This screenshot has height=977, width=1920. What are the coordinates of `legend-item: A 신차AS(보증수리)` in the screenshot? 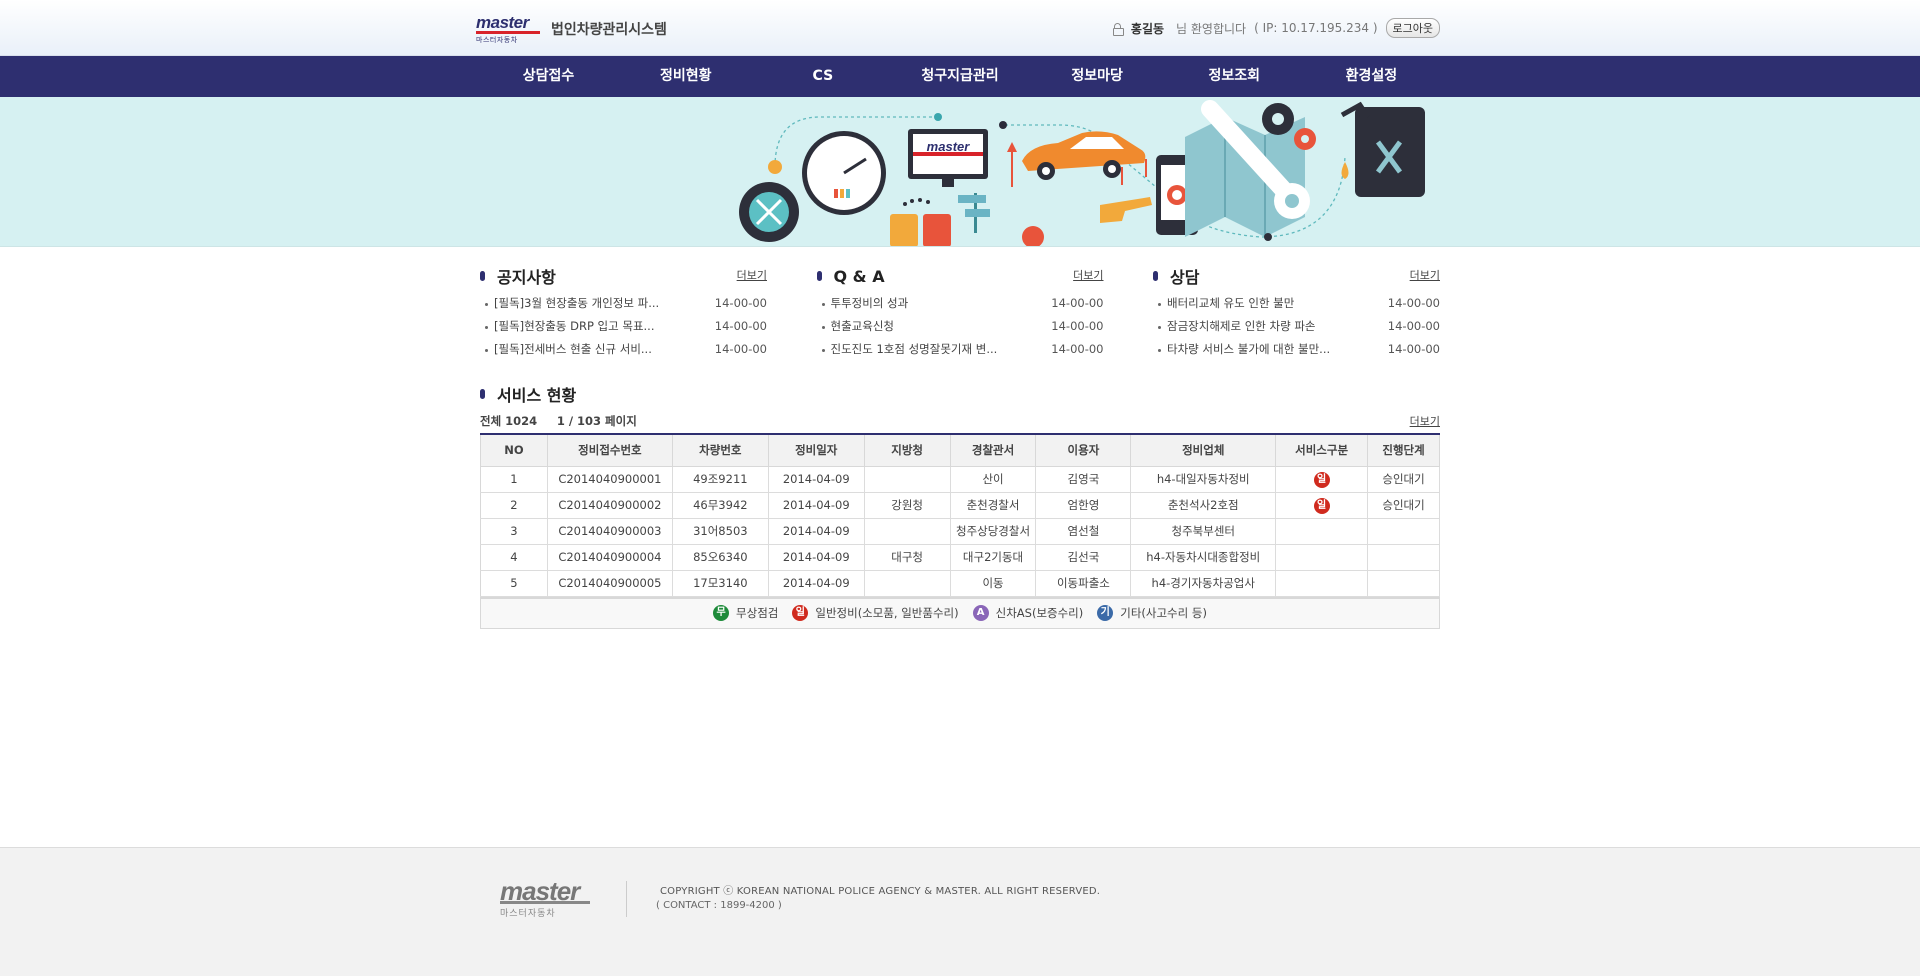 It's located at (1027, 613).